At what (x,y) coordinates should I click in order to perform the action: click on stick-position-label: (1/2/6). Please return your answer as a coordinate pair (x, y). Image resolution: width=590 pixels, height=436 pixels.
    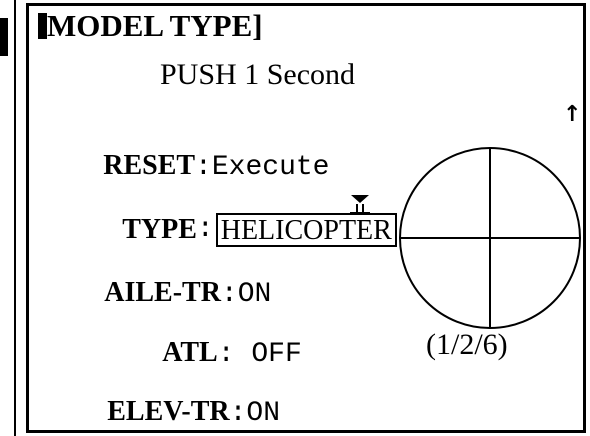
    Looking at the image, I should click on (467, 344).